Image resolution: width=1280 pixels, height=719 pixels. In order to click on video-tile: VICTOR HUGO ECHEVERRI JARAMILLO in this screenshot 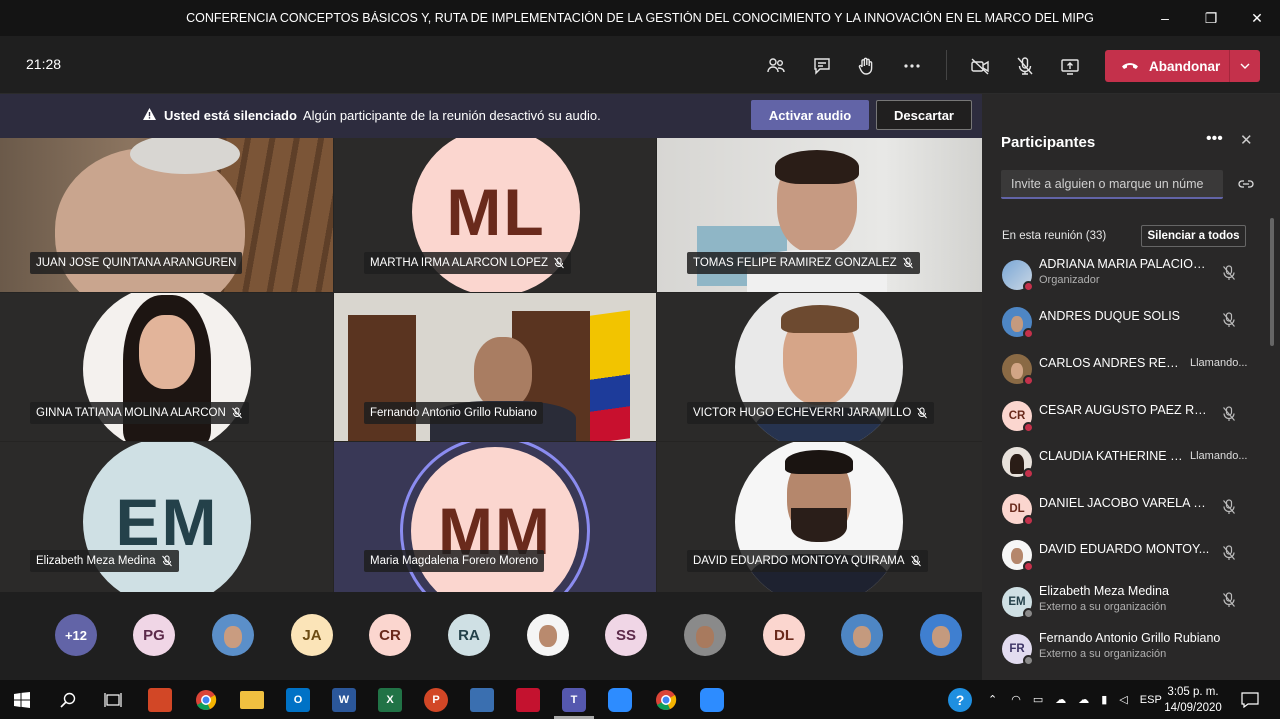, I will do `click(819, 367)`.